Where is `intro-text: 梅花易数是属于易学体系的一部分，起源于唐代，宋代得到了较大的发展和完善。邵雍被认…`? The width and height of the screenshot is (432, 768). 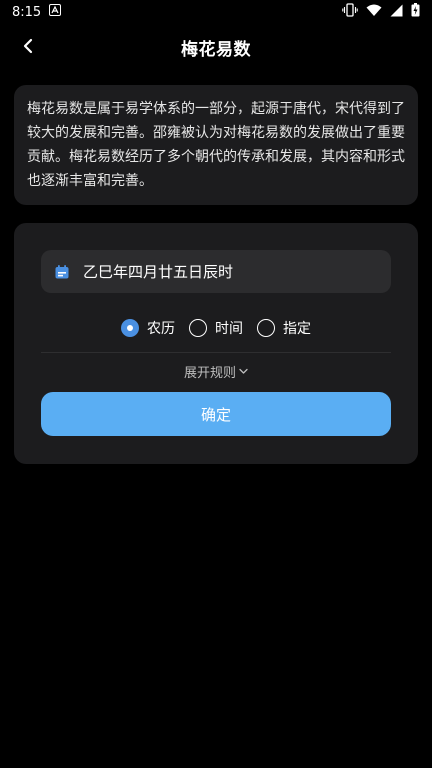 intro-text: 梅花易数是属于易学体系的一部分，起源于唐代，宋代得到了较大的发展和完善。邵雍被认… is located at coordinates (216, 145).